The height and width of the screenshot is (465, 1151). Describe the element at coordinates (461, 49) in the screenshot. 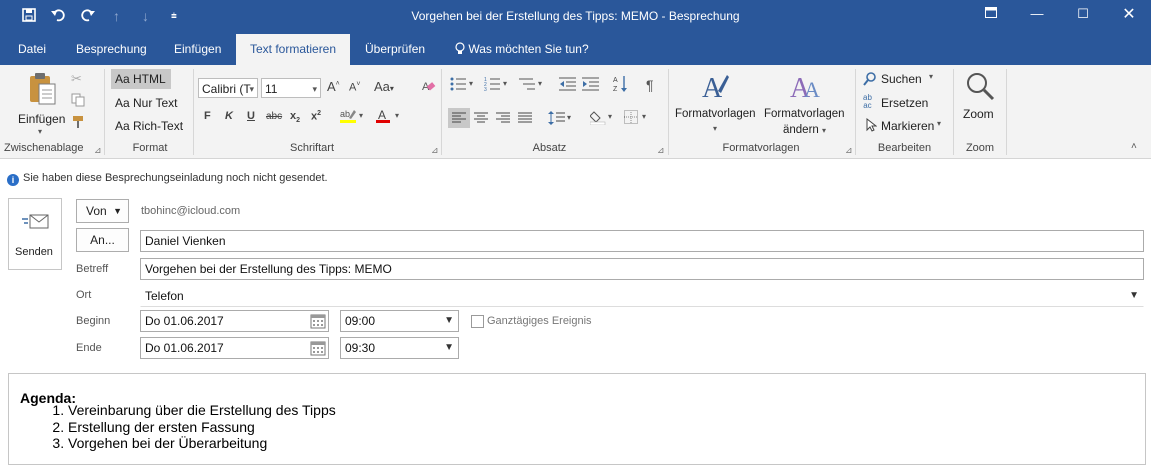

I see `lightbulb-icon` at that location.